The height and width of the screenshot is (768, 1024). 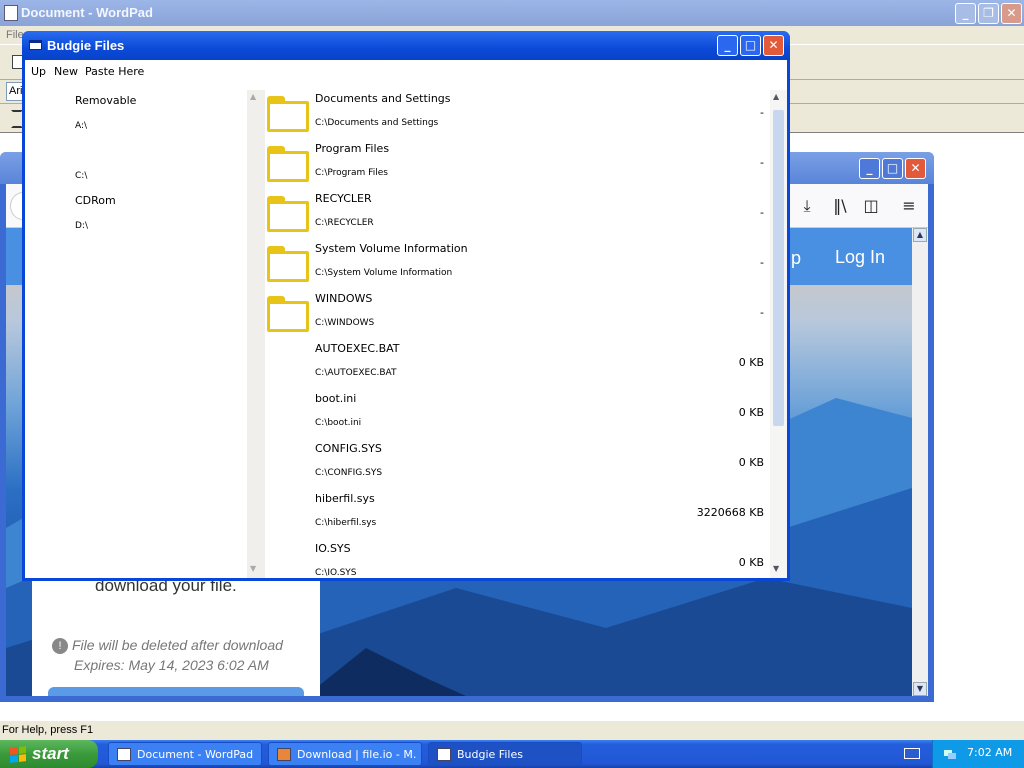 I want to click on browser-icon, so click(x=284, y=754).